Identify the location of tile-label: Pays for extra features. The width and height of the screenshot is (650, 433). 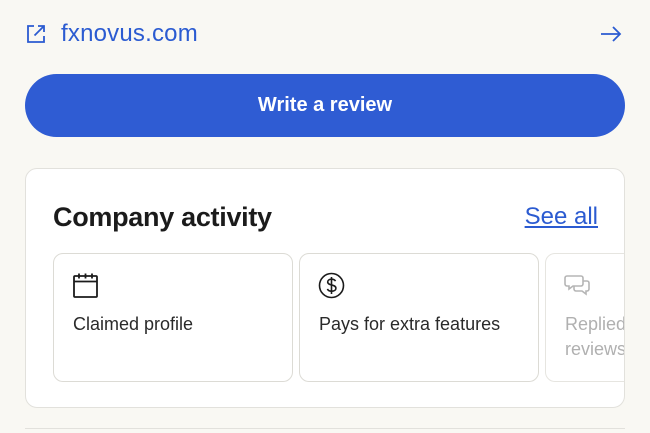
(410, 324).